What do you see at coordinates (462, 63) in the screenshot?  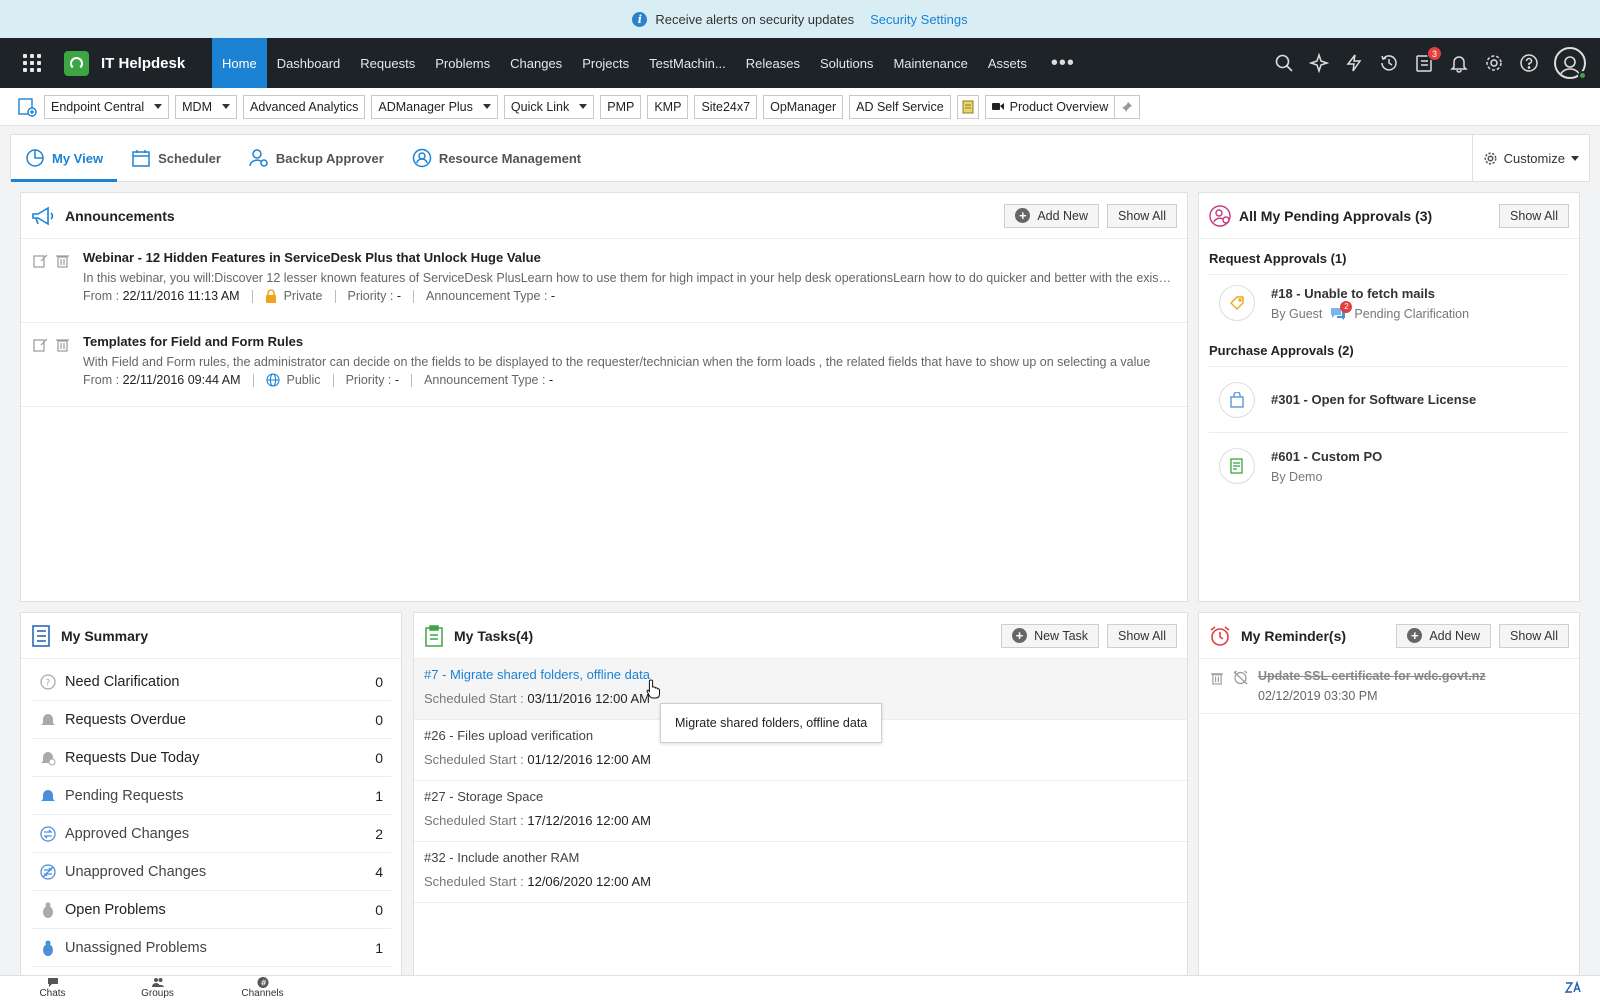 I see `nav-tab-problems: Problems` at bounding box center [462, 63].